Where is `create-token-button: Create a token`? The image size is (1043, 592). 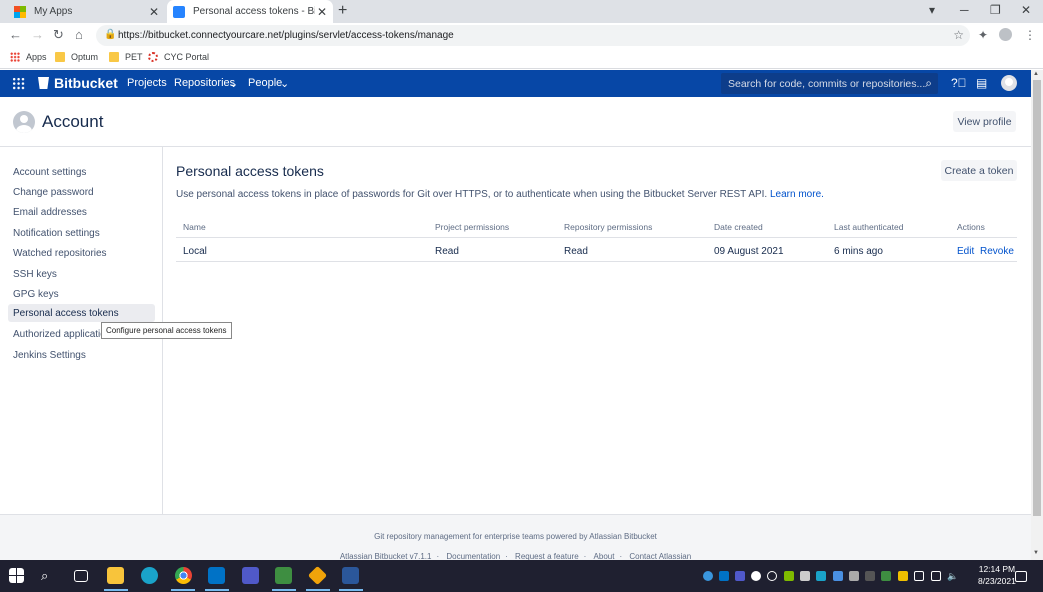
create-token-button: Create a token is located at coordinates (979, 170).